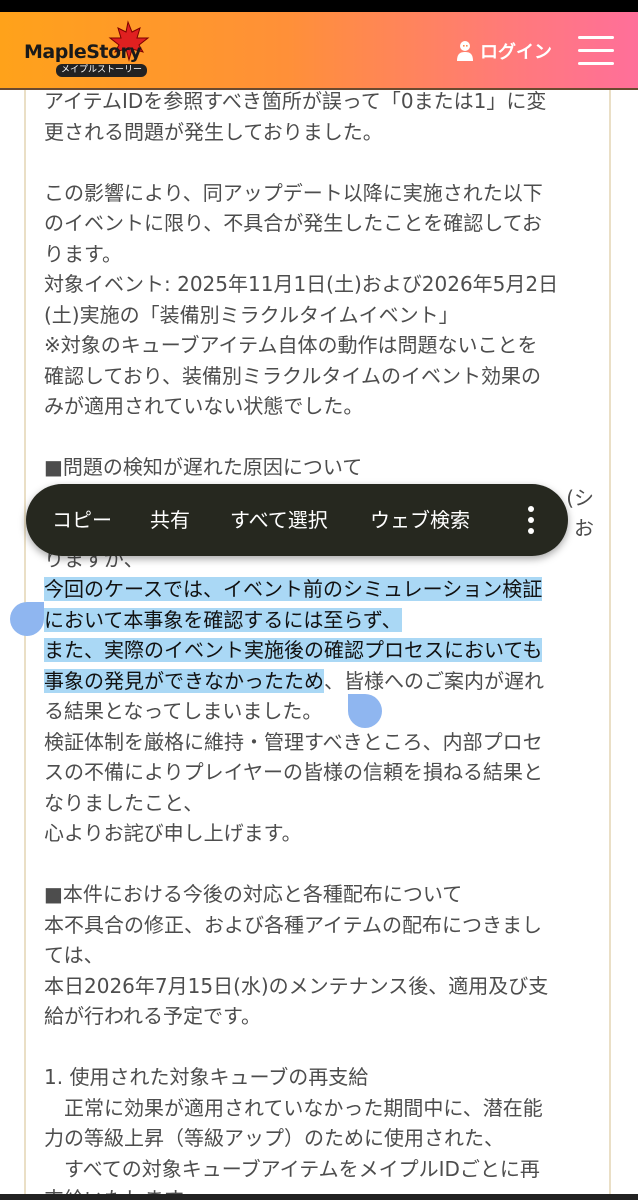  I want to click on selected-text-line: また、実際のイベント実施後の確認プロセスにおいても, so click(319, 650).